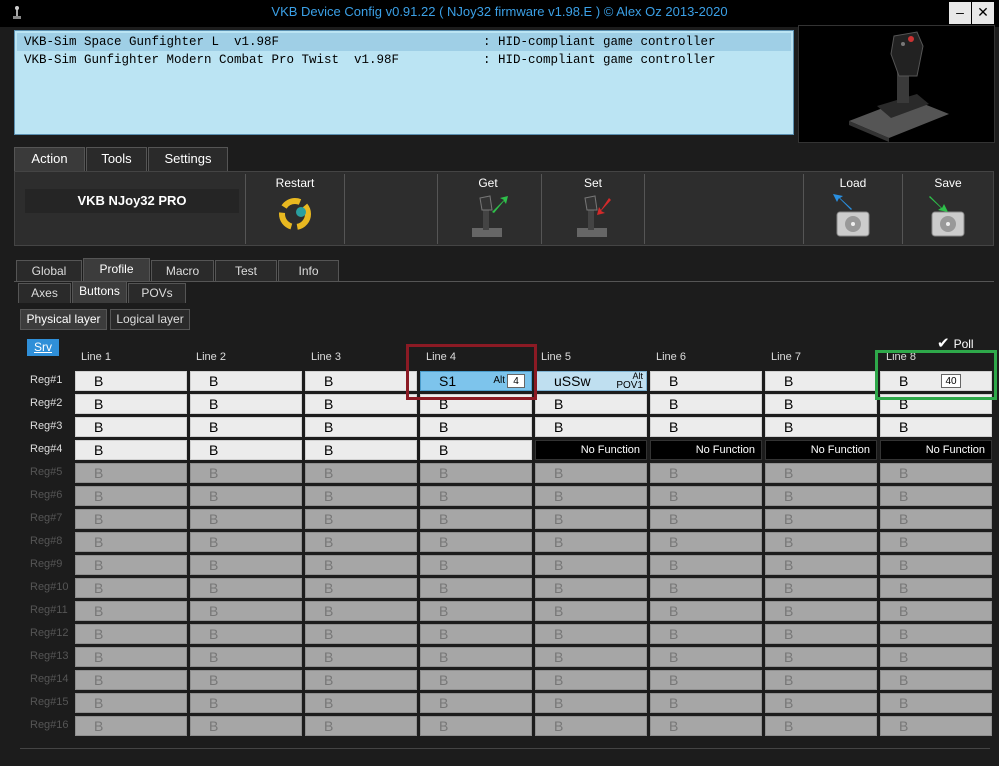 Image resolution: width=999 pixels, height=766 pixels. Describe the element at coordinates (157, 293) in the screenshot. I see `tab-povs: POVs` at that location.